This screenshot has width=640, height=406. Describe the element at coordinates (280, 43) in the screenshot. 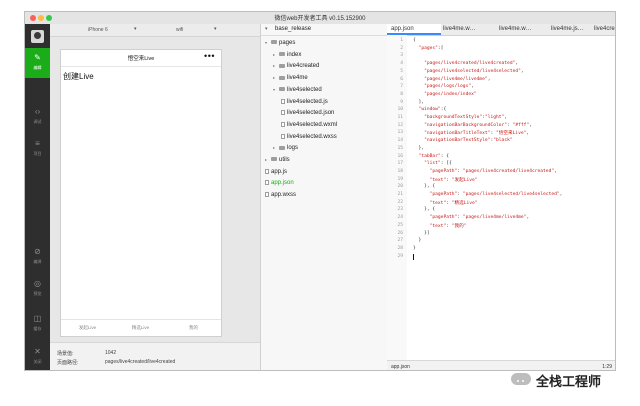

I see `tree-folder: ▾ pages` at that location.